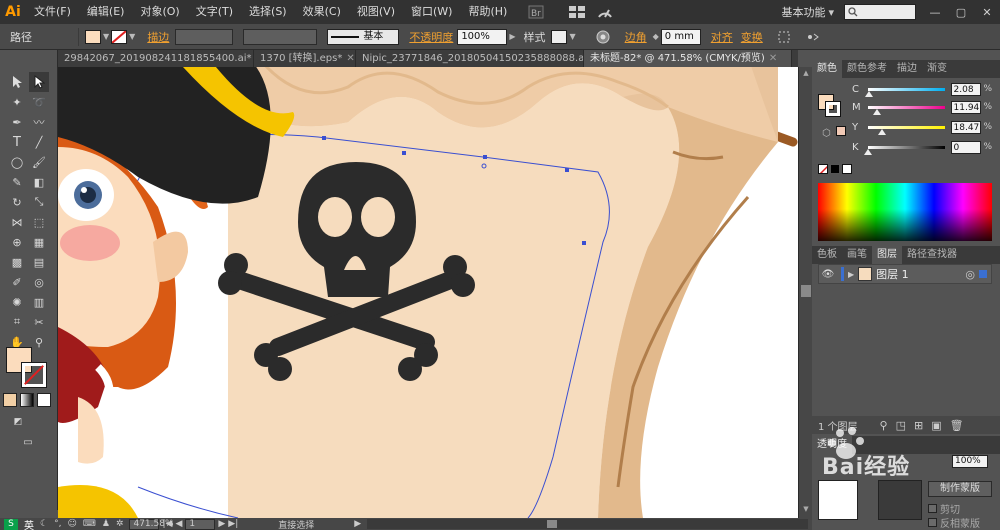  What do you see at coordinates (357, 524) in the screenshot?
I see `status-menu-icon: ▶` at bounding box center [357, 524].